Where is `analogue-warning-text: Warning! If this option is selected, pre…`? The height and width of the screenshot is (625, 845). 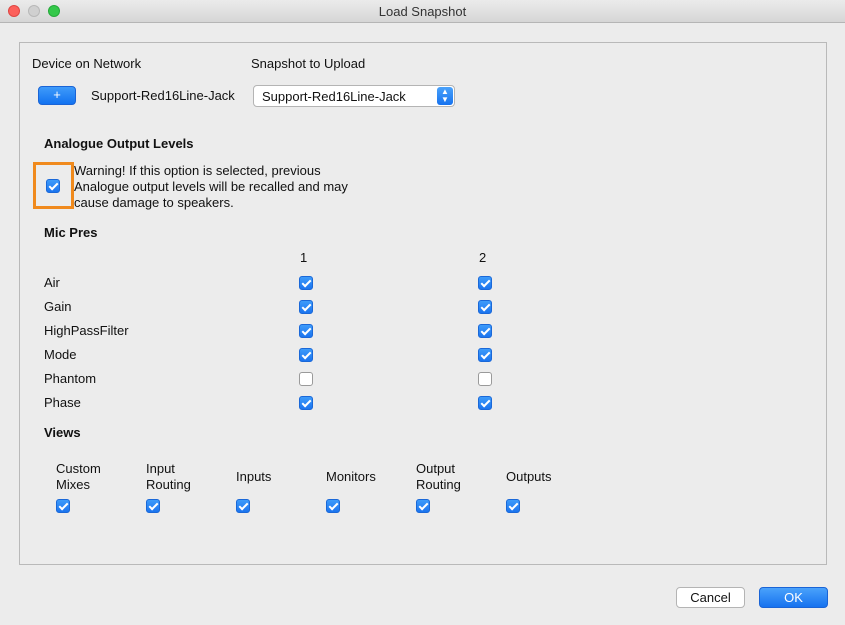
analogue-warning-text: Warning! If this option is selected, pre… is located at coordinates (211, 186).